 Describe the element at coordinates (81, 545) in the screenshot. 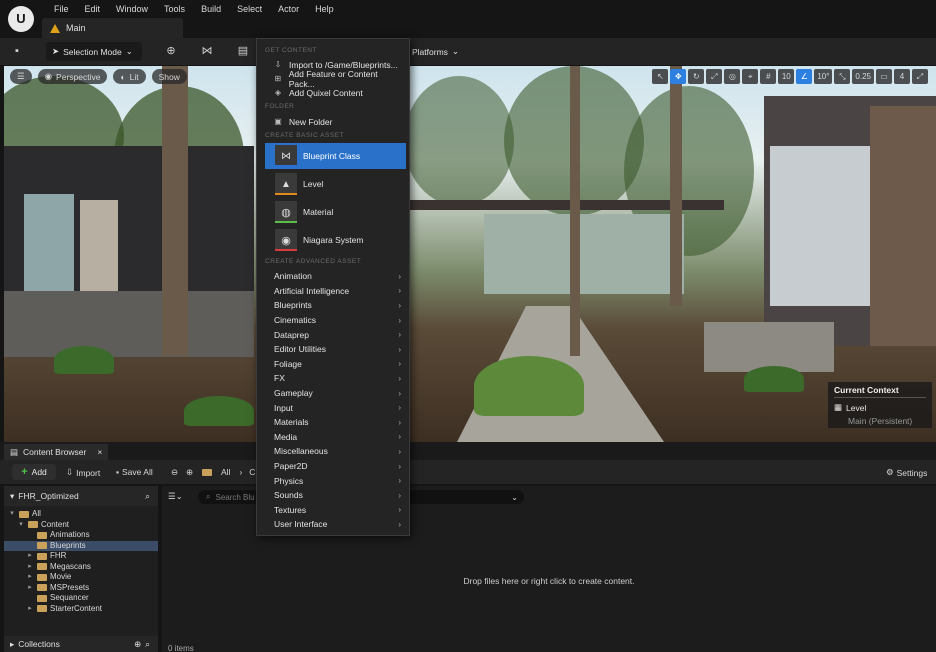

I see `folder-tree-item: Blueprints` at that location.